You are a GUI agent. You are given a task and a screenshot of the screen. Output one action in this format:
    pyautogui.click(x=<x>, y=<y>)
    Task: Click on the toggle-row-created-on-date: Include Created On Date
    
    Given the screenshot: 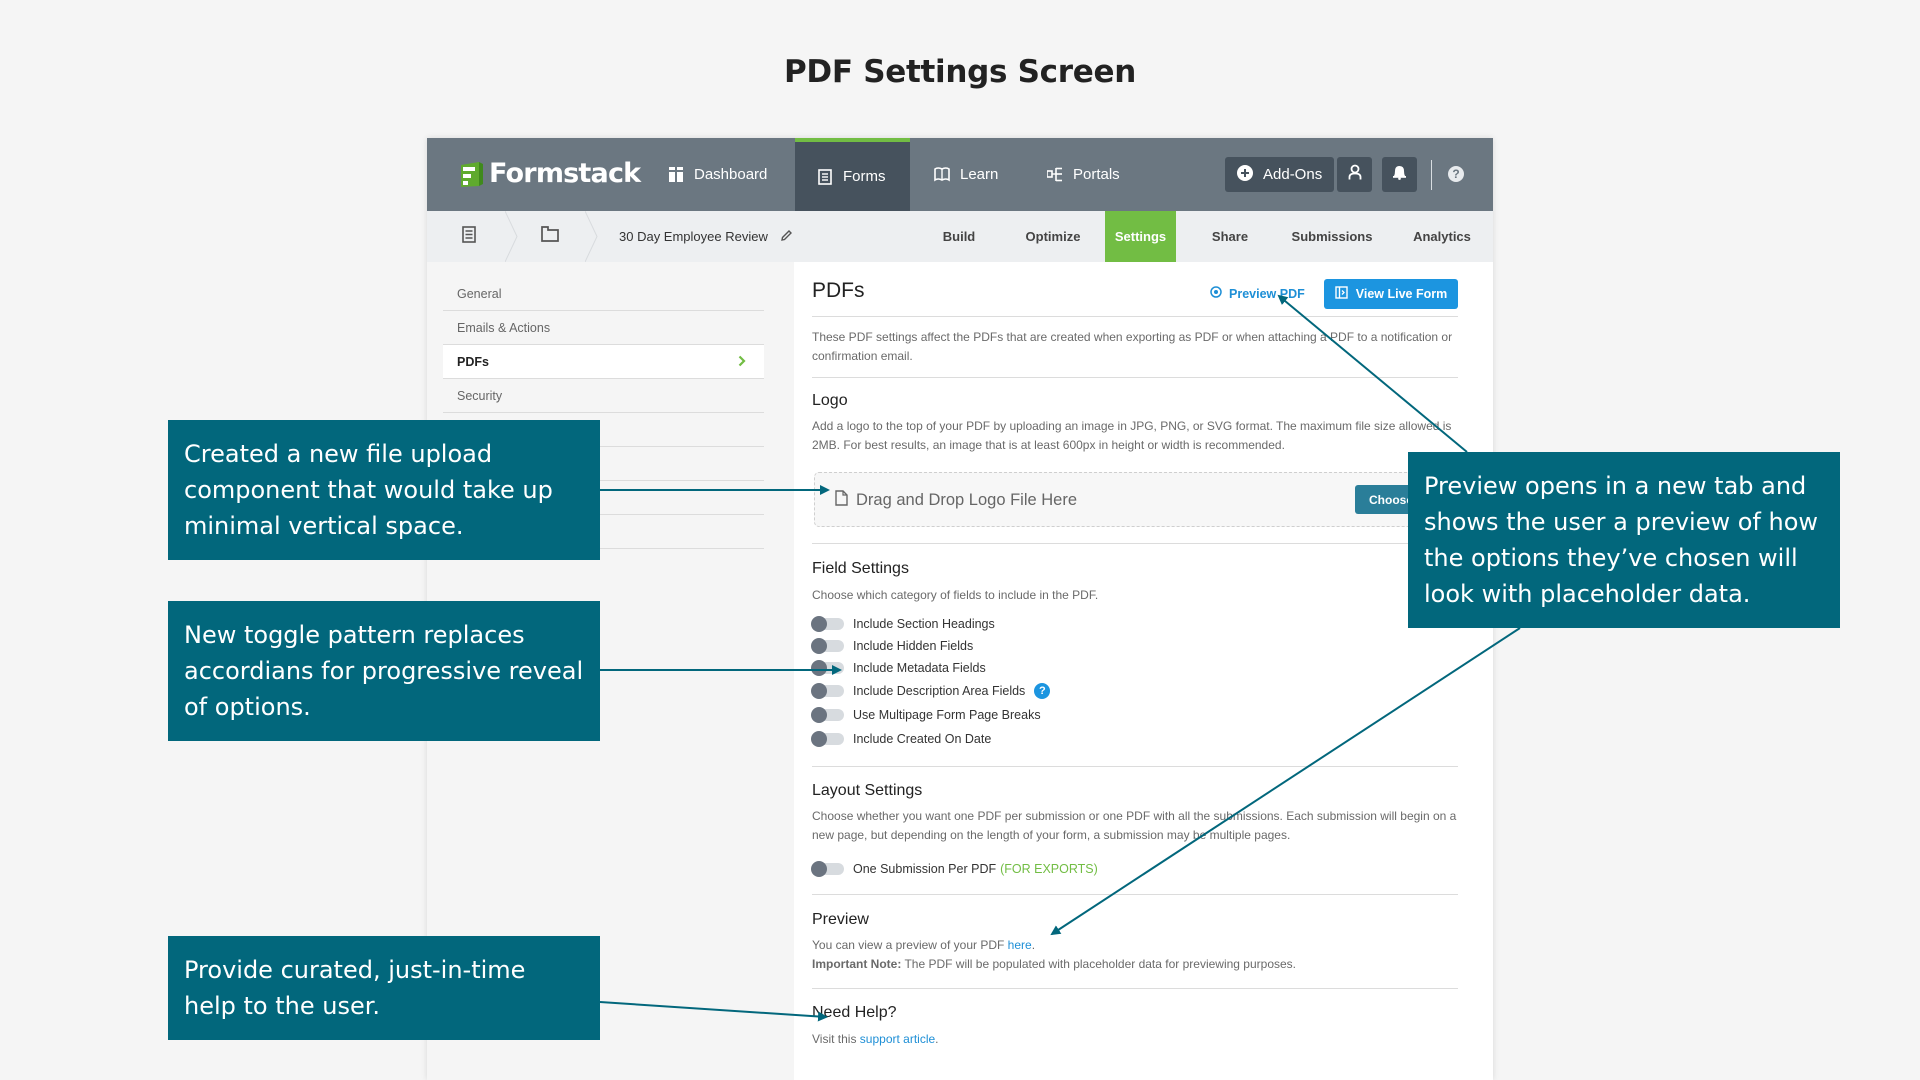 What is the action you would take?
    pyautogui.click(x=901, y=739)
    